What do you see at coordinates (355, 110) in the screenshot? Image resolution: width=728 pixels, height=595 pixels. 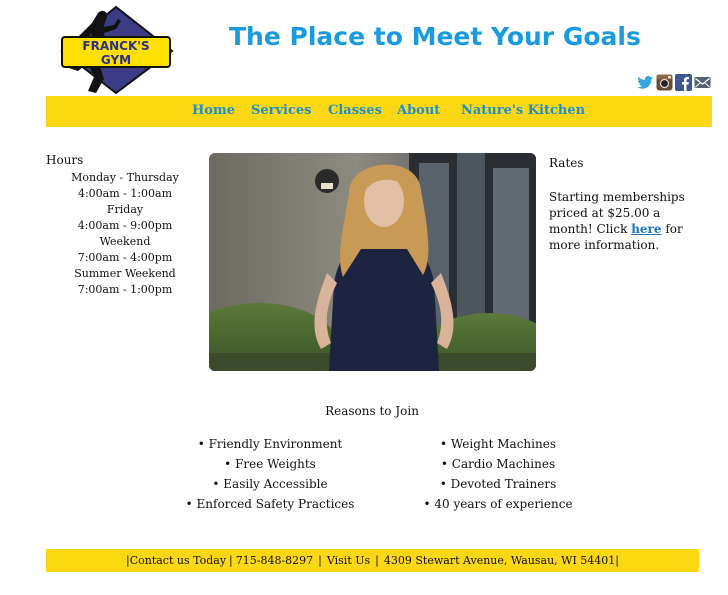 I see `nav-classes: Classes` at bounding box center [355, 110].